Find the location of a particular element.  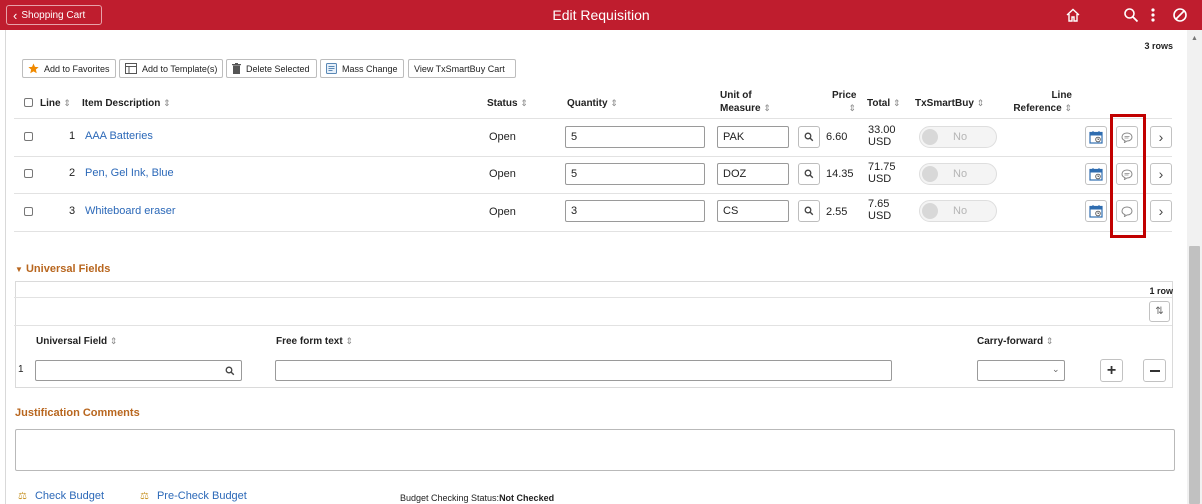

pre-check-budget-label: Pre-Check Budget is located at coordinates (201, 496).